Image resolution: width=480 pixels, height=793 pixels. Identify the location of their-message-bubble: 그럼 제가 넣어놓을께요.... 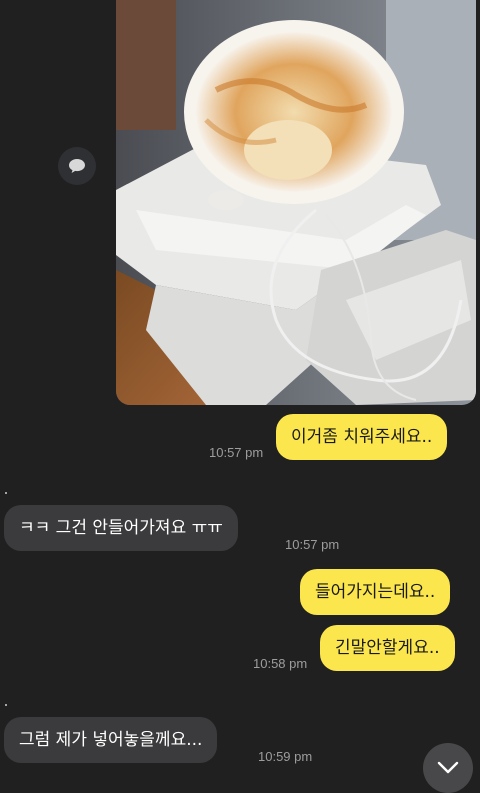
(111, 740).